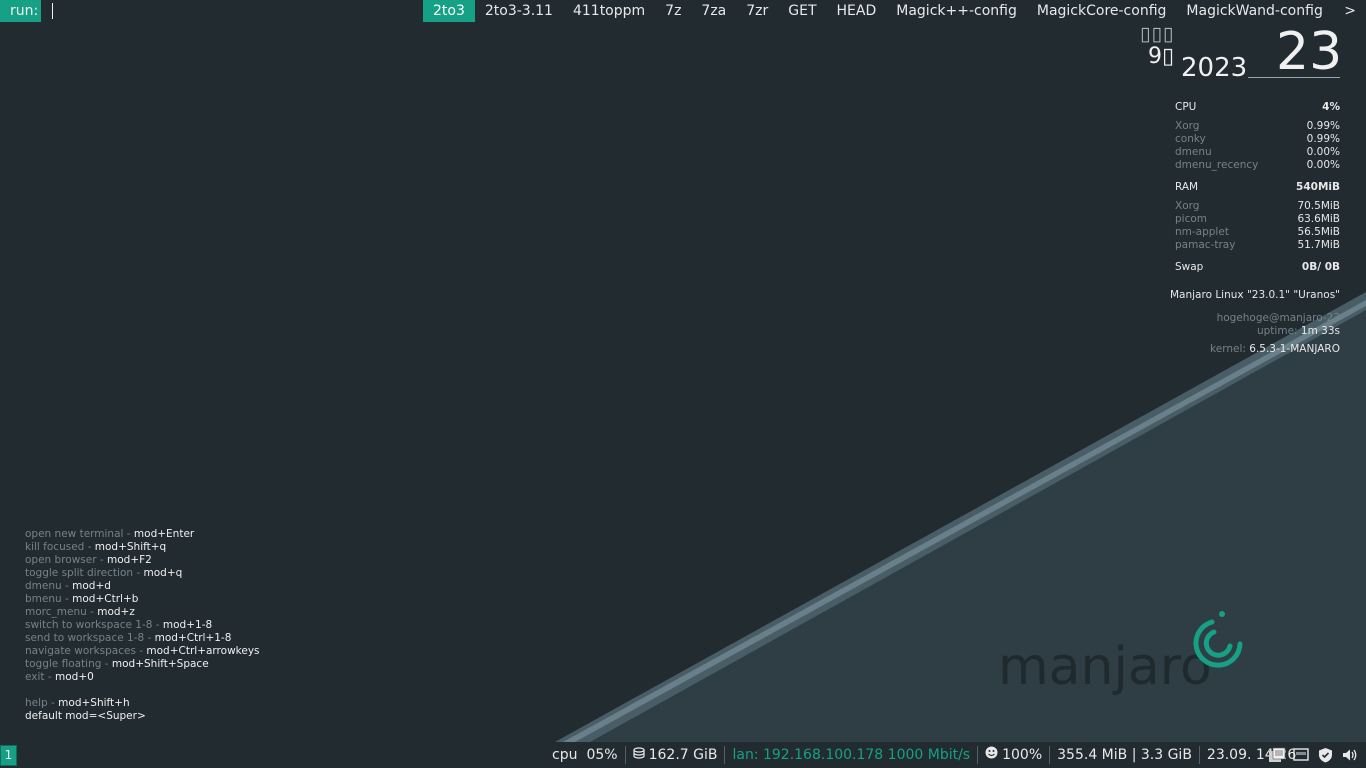 This screenshot has height=768, width=1366. What do you see at coordinates (1294, 77) in the screenshot?
I see `clock-divider` at bounding box center [1294, 77].